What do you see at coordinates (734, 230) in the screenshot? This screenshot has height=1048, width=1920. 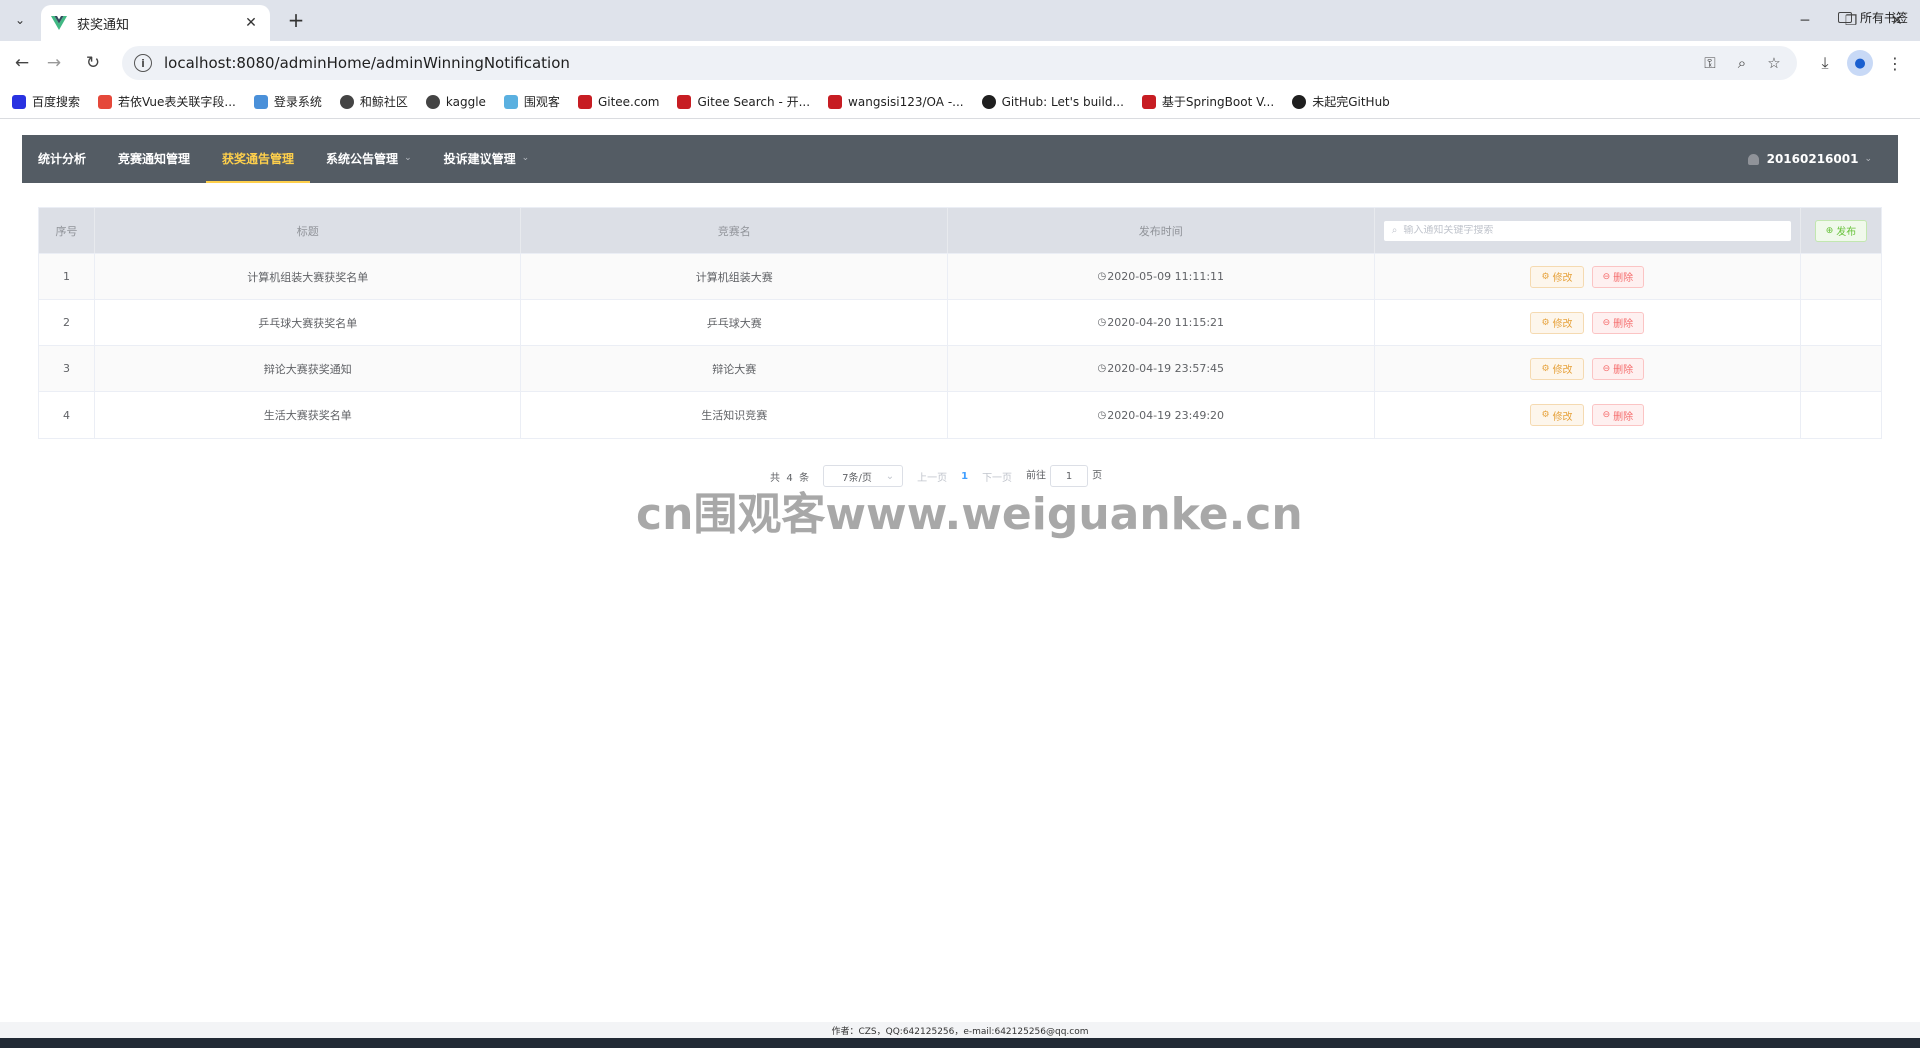 I see `header-competition: 竞赛名` at bounding box center [734, 230].